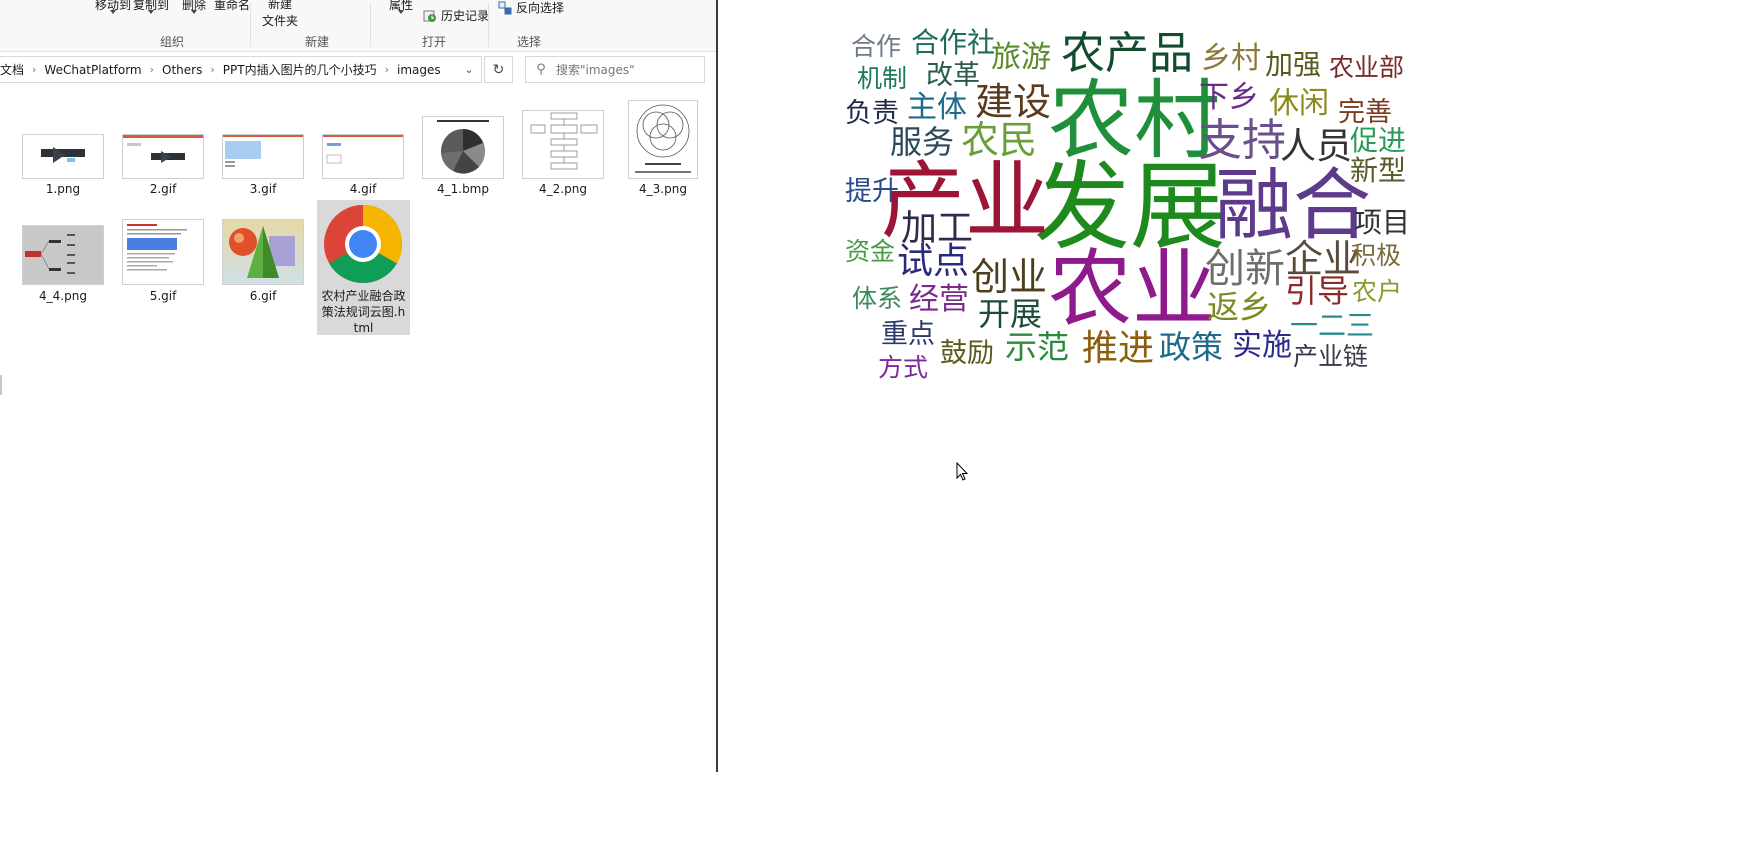 The height and width of the screenshot is (866, 1758). What do you see at coordinates (903, 367) in the screenshot?
I see `word-cloud-term: 方式` at bounding box center [903, 367].